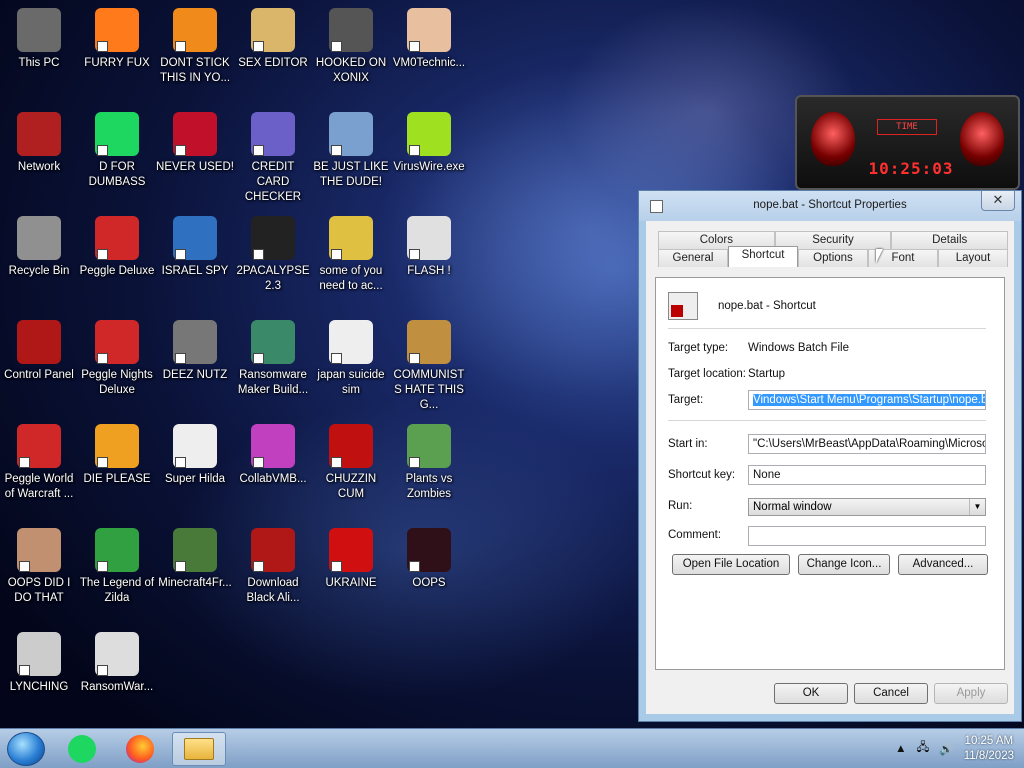  Describe the element at coordinates (117, 590) in the screenshot. I see `desktop-icon-label: The Legend of Zilda` at that location.